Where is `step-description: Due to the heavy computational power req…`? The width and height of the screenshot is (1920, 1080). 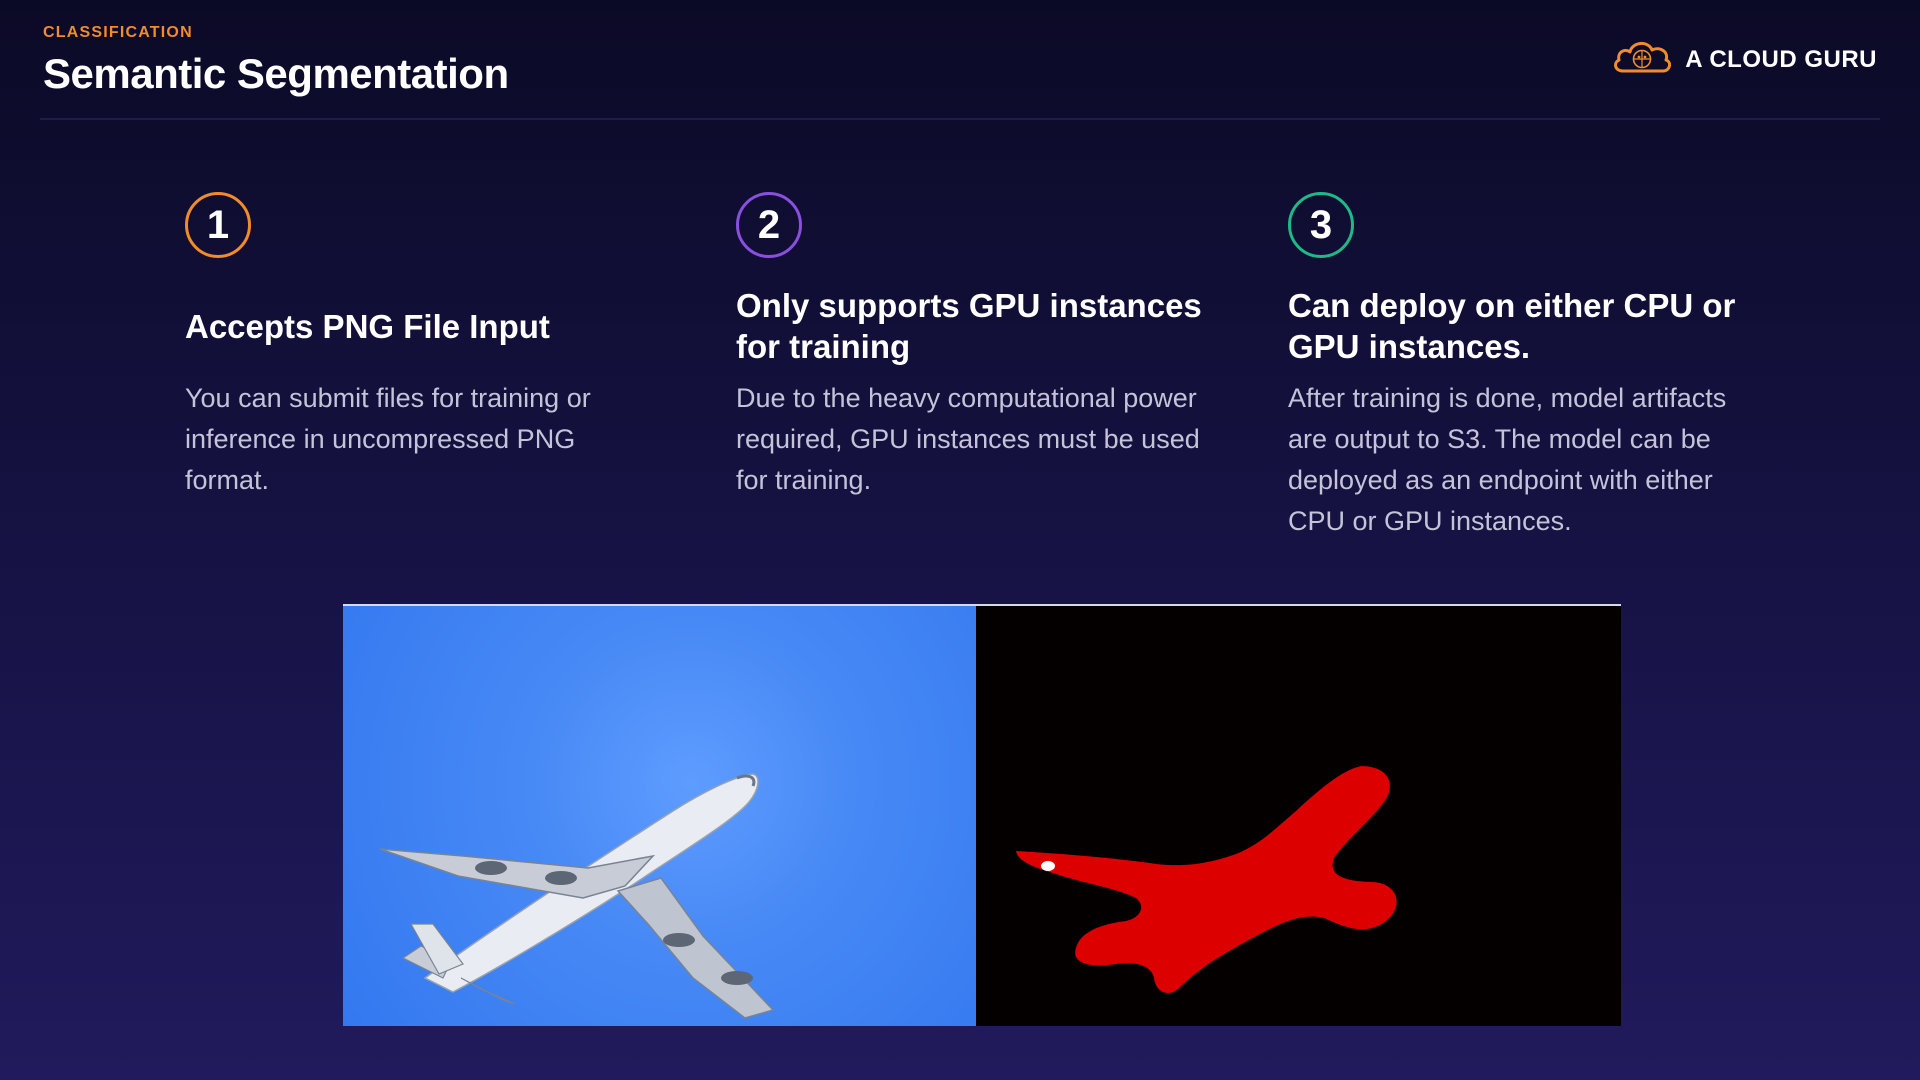
step-description: Due to the heavy computational power req… is located at coordinates (968, 439).